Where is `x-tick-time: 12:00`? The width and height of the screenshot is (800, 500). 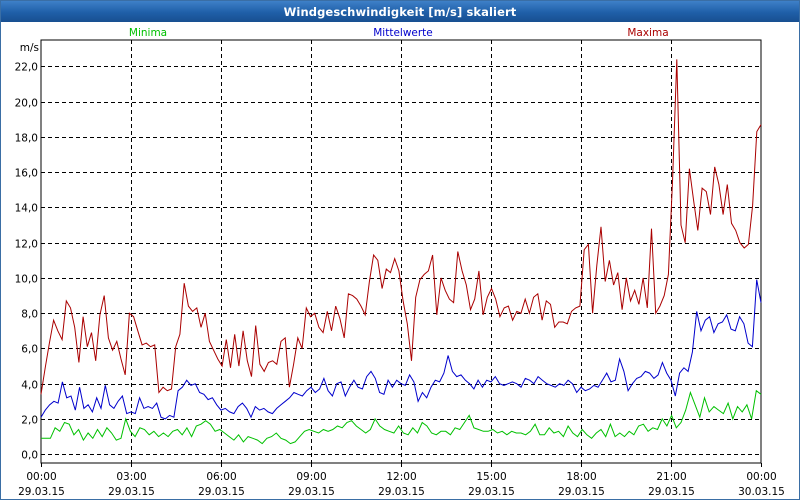
x-tick-time: 12:00 is located at coordinates (401, 477).